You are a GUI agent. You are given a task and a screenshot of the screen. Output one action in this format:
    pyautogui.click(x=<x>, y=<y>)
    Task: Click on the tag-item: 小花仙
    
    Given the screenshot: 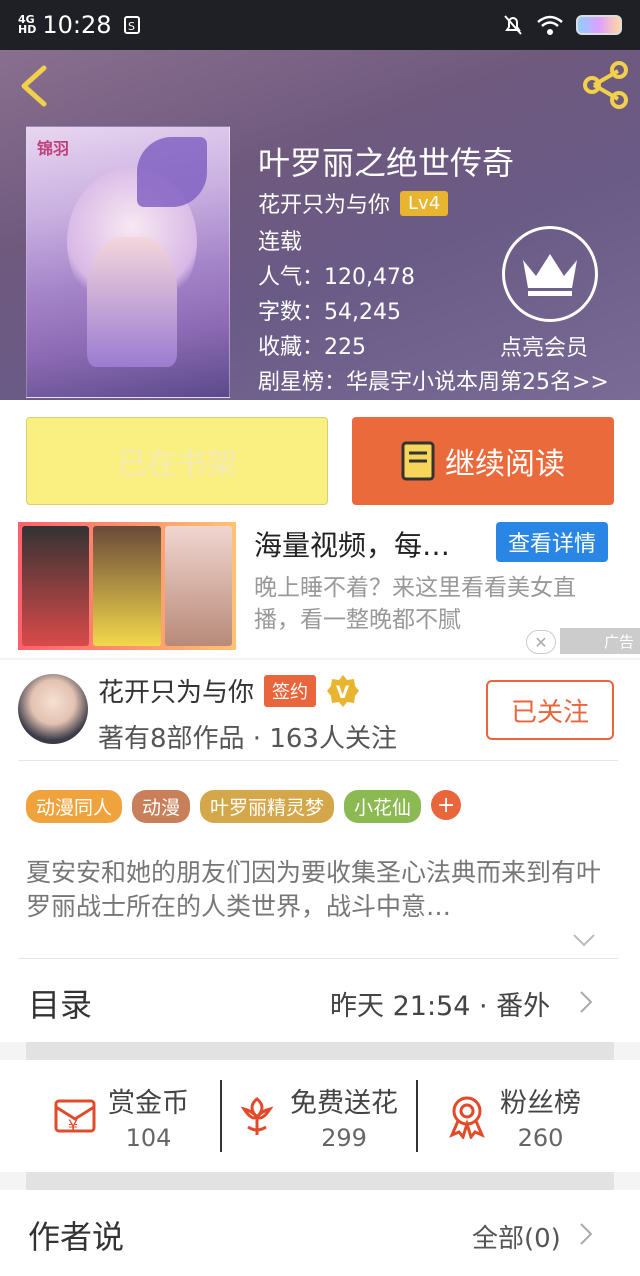 What is the action you would take?
    pyautogui.click(x=383, y=806)
    